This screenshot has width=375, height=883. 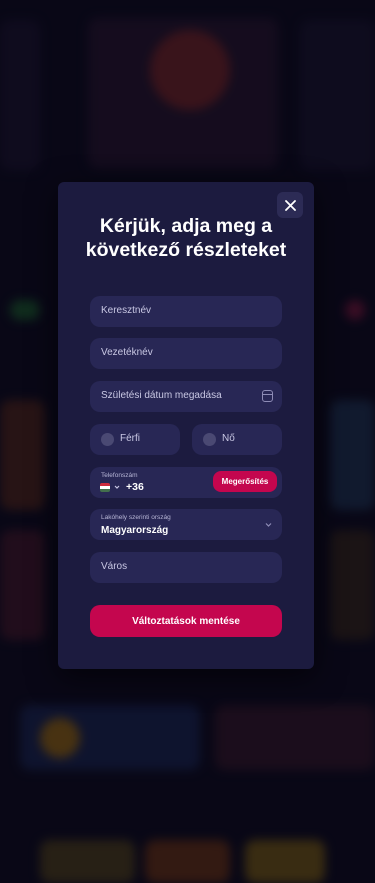 I want to click on country-value: Magyarország, so click(x=135, y=530).